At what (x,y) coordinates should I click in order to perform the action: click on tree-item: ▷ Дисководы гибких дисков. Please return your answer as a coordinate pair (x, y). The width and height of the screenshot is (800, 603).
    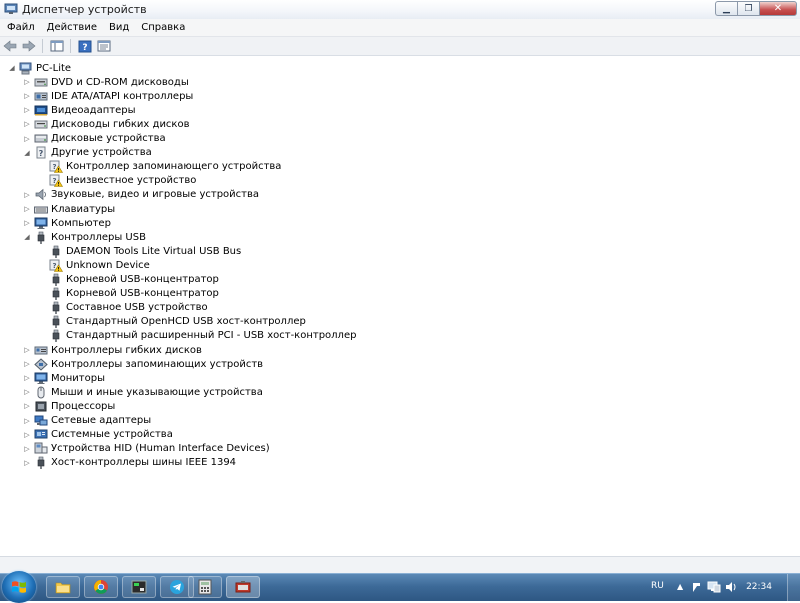
    Looking at the image, I should click on (105, 124).